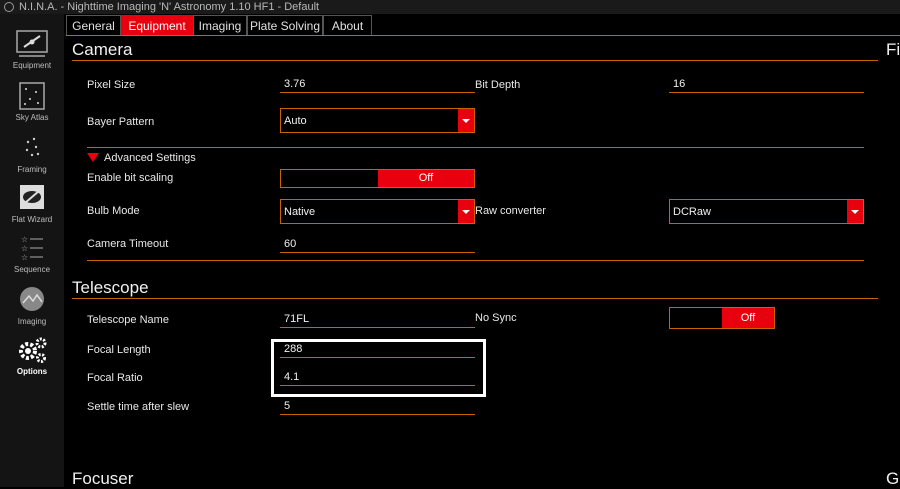  What do you see at coordinates (32, 65) in the screenshot?
I see `sidebar-item-label: Equipment` at bounding box center [32, 65].